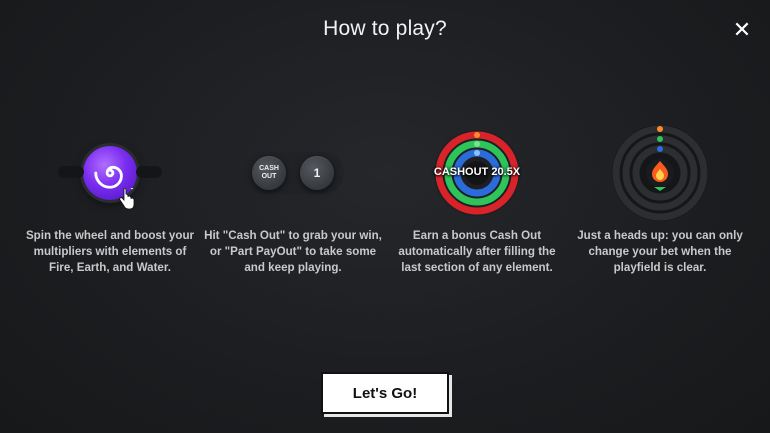  I want to click on pointer-hand-icon, so click(127, 199).